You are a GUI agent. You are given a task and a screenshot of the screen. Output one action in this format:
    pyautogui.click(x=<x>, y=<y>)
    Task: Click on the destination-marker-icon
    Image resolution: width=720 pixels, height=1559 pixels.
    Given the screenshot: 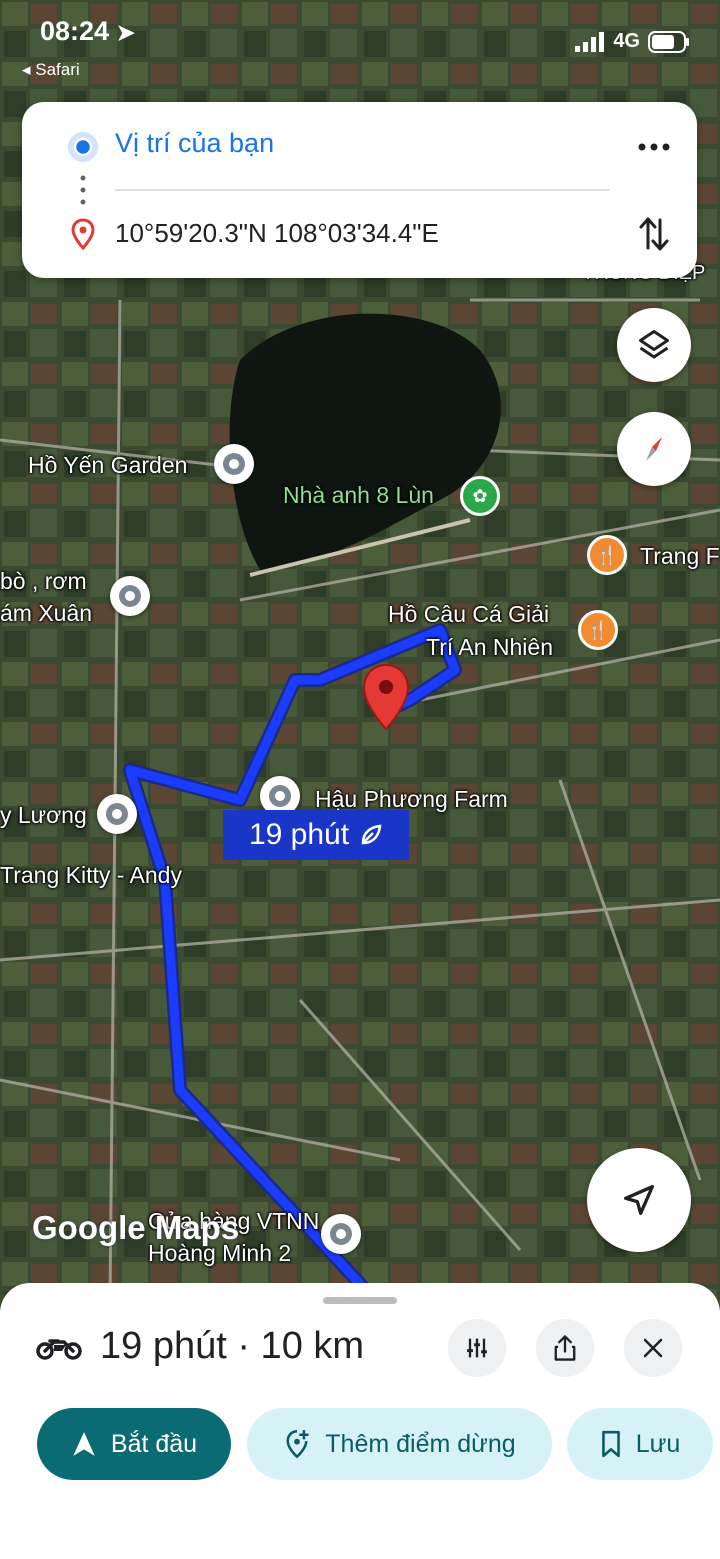 What is the action you would take?
    pyautogui.click(x=386, y=698)
    